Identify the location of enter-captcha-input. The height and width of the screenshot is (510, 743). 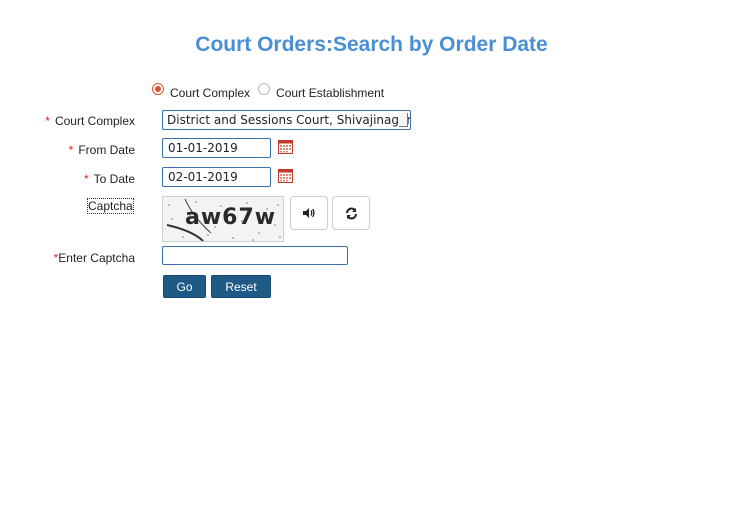
(255, 255).